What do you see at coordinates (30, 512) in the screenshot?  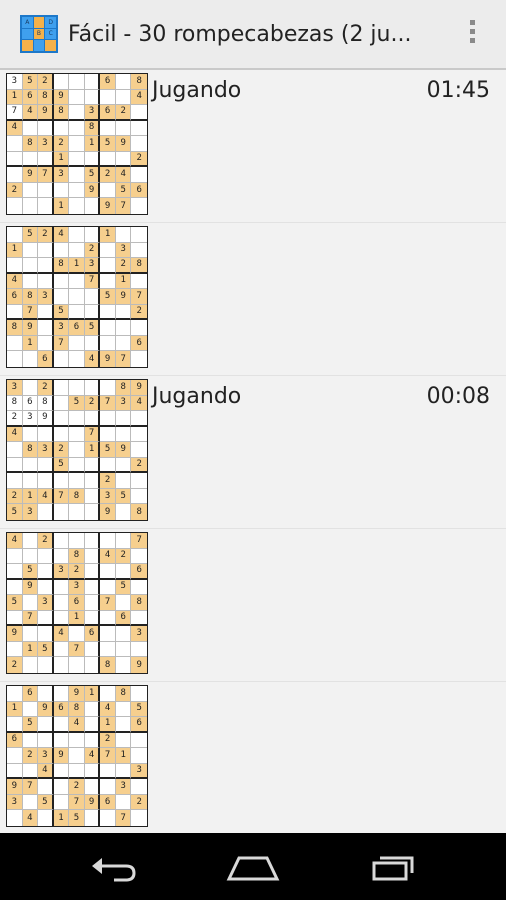 I see `sudoku-cell: 3` at bounding box center [30, 512].